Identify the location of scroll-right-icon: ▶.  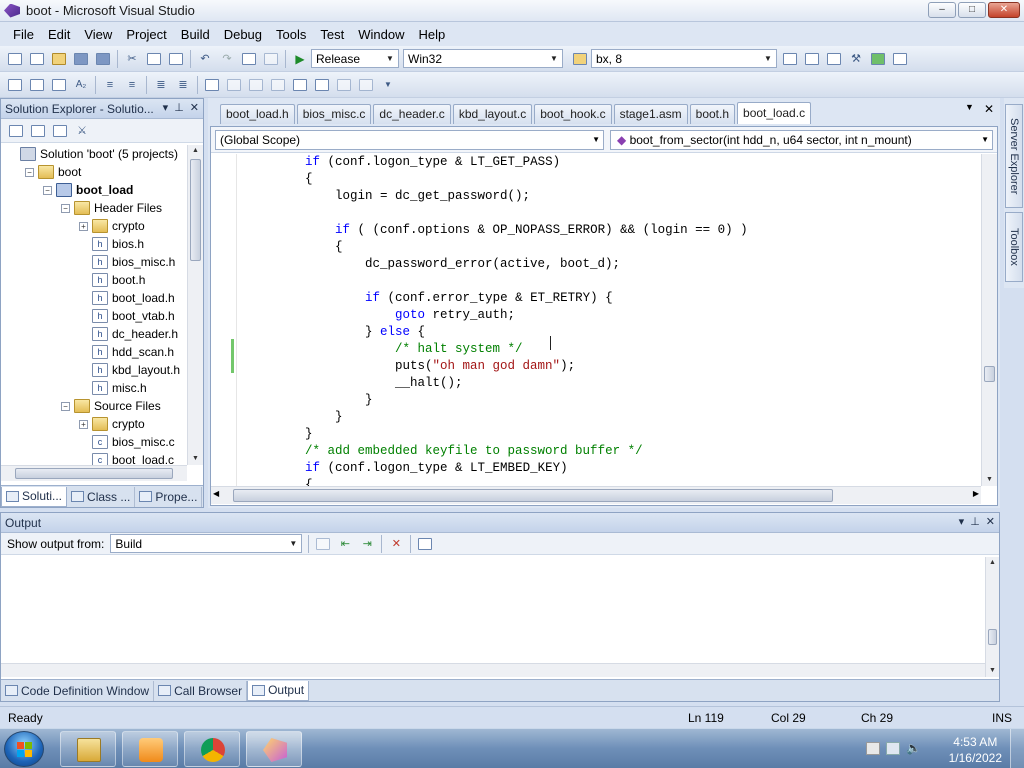
(976, 493).